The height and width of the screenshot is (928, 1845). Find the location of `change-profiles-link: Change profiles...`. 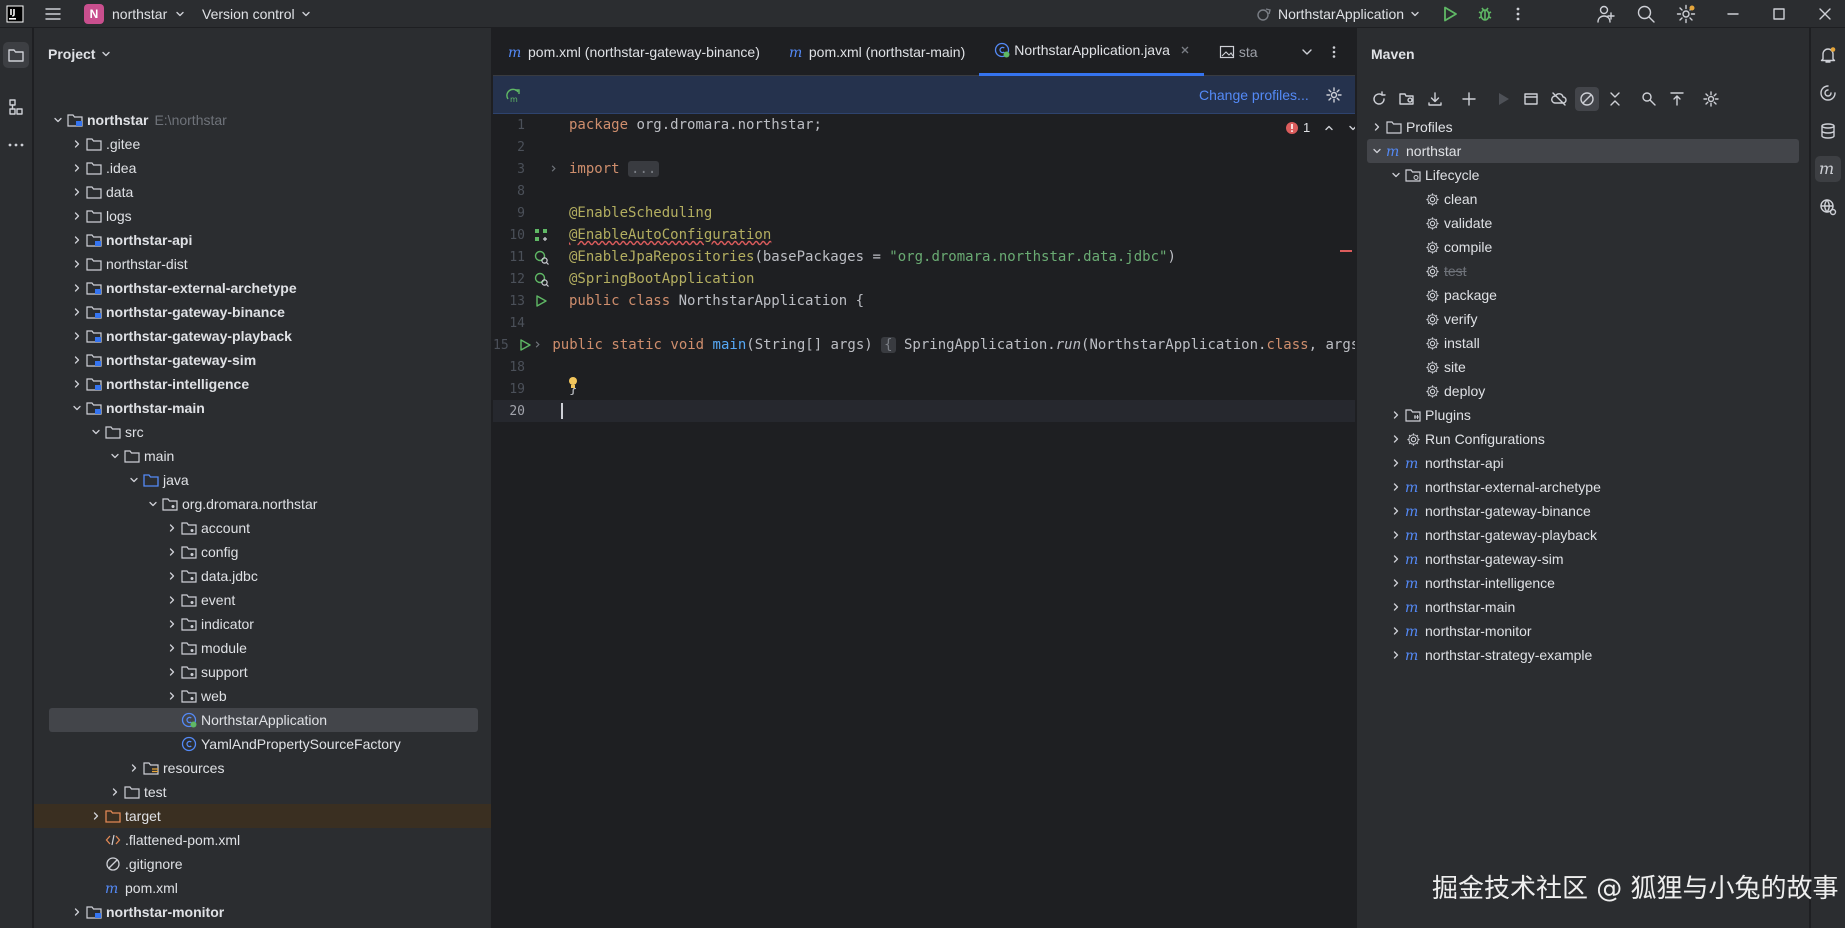

change-profiles-link: Change profiles... is located at coordinates (1254, 95).